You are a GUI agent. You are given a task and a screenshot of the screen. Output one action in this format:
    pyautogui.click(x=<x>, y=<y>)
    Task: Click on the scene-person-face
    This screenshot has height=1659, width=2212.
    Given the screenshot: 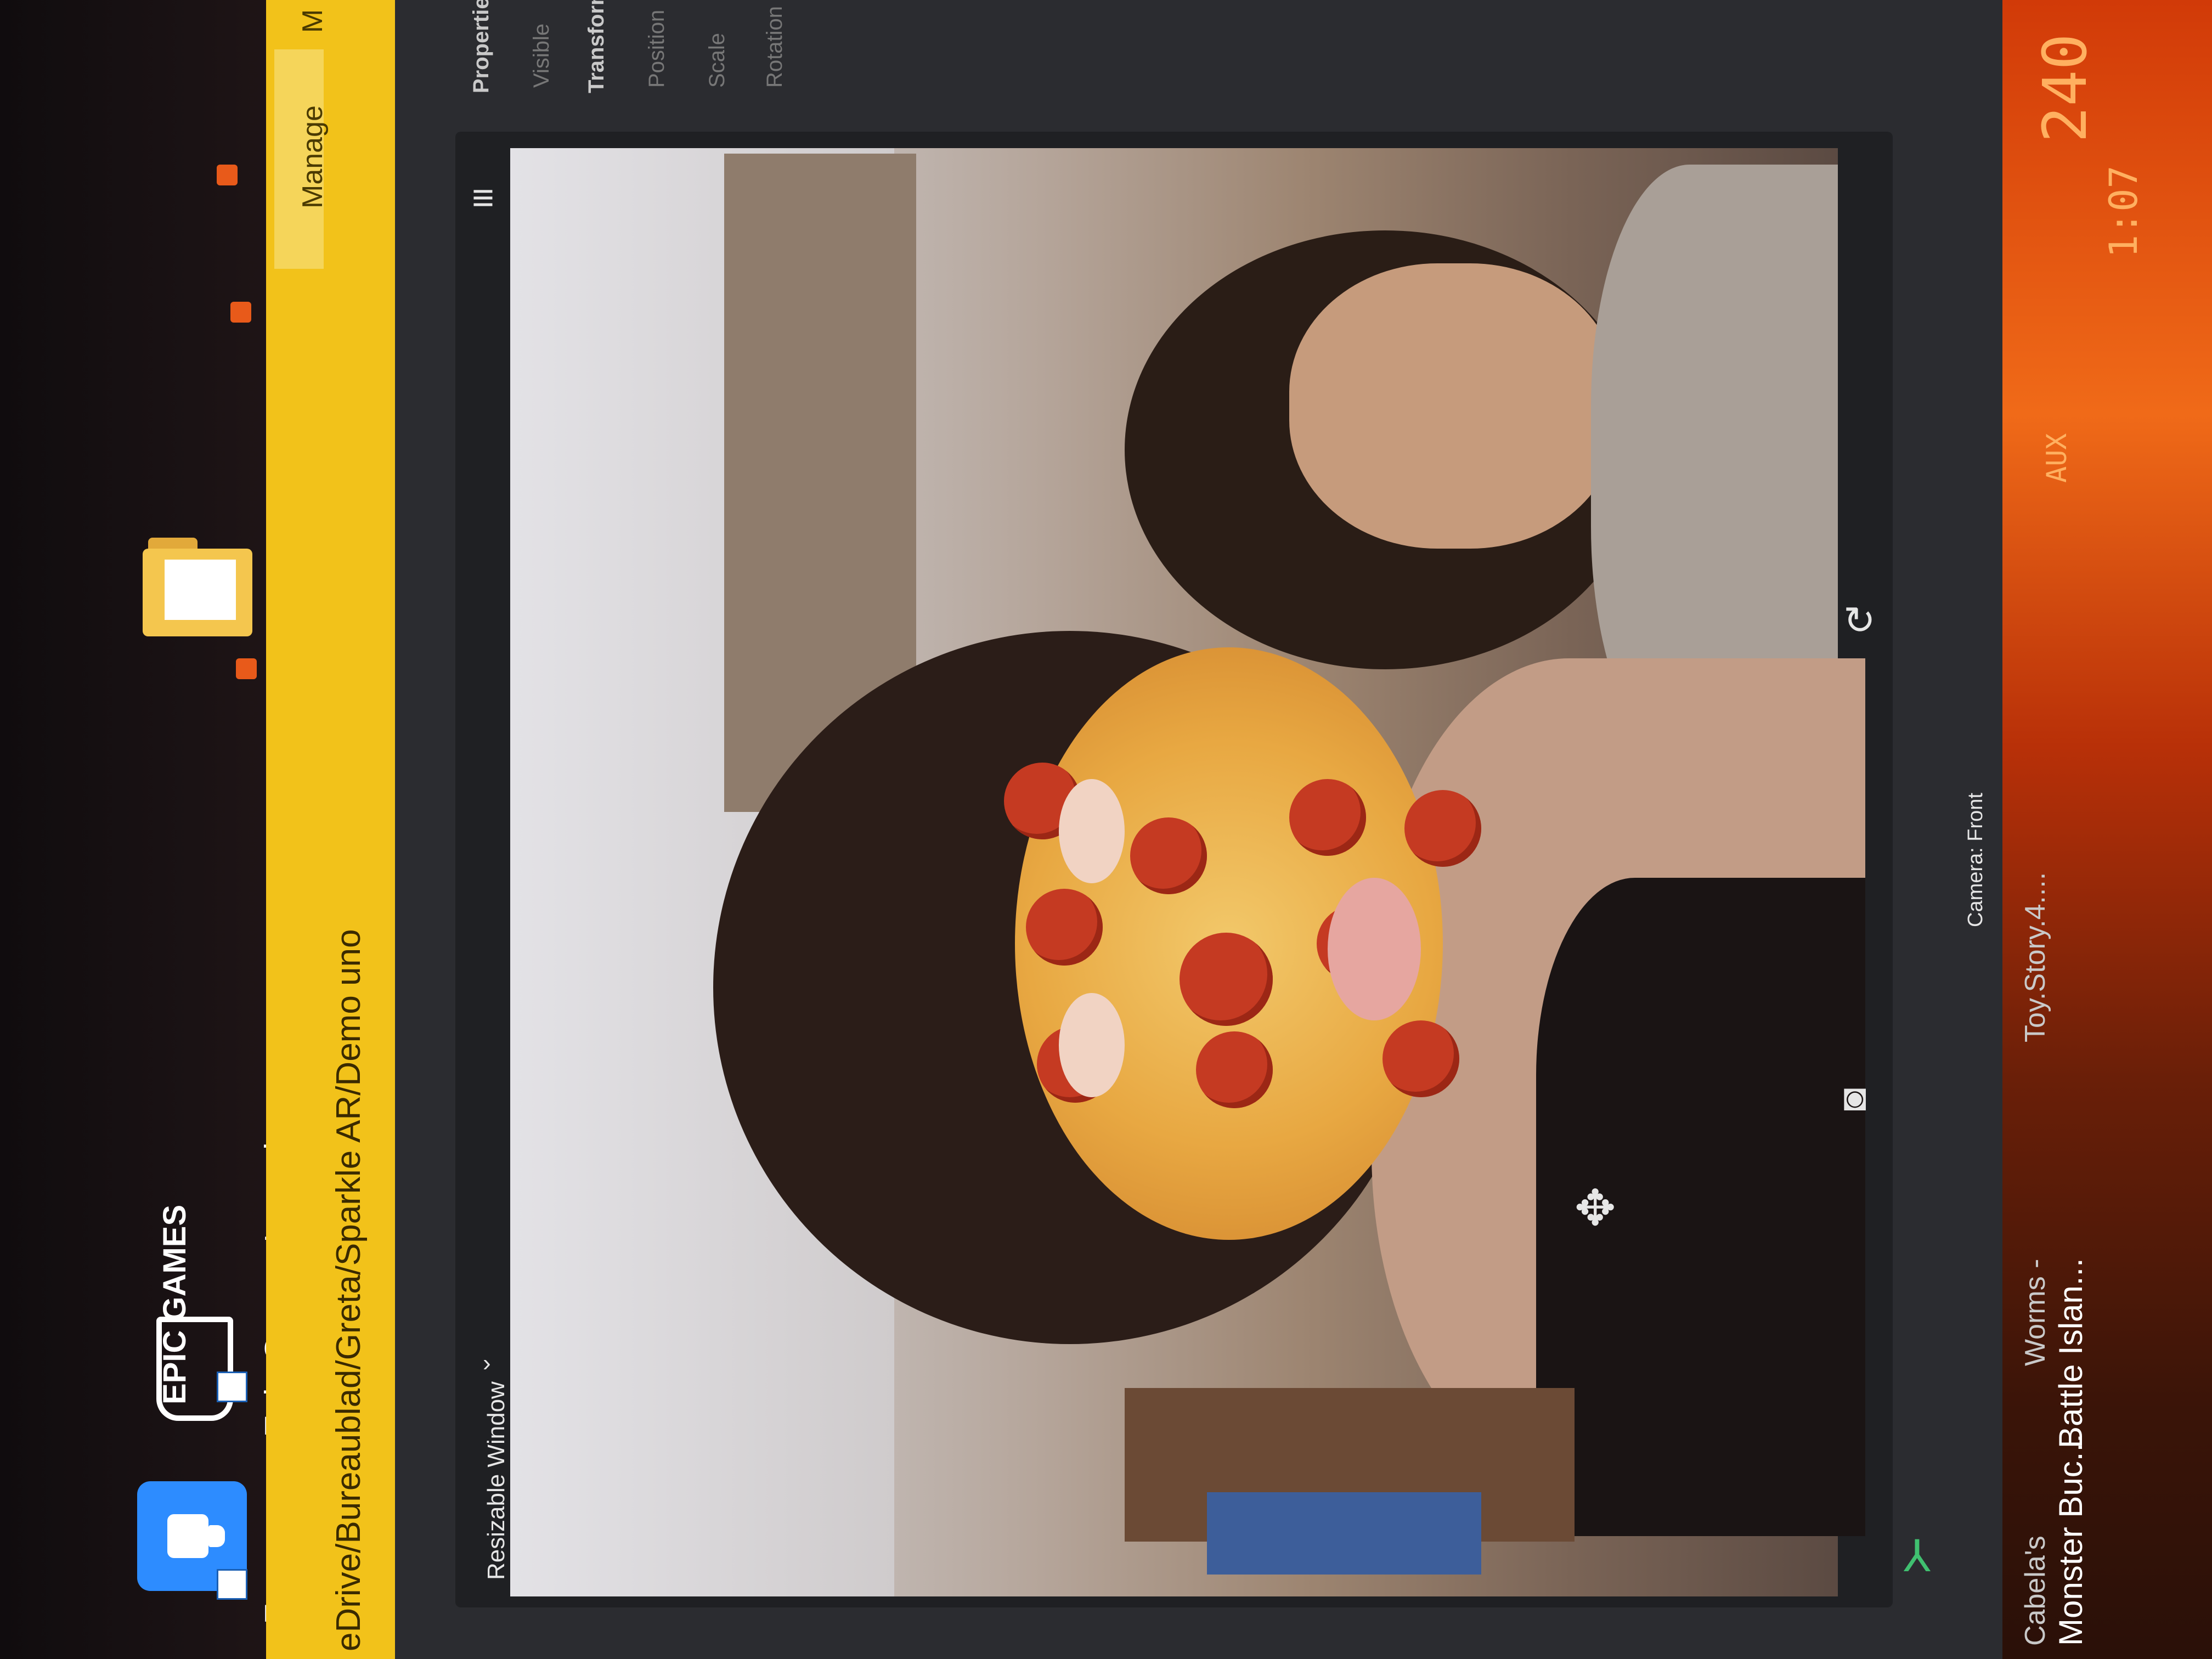 What is the action you would take?
    pyautogui.click(x=1453, y=406)
    